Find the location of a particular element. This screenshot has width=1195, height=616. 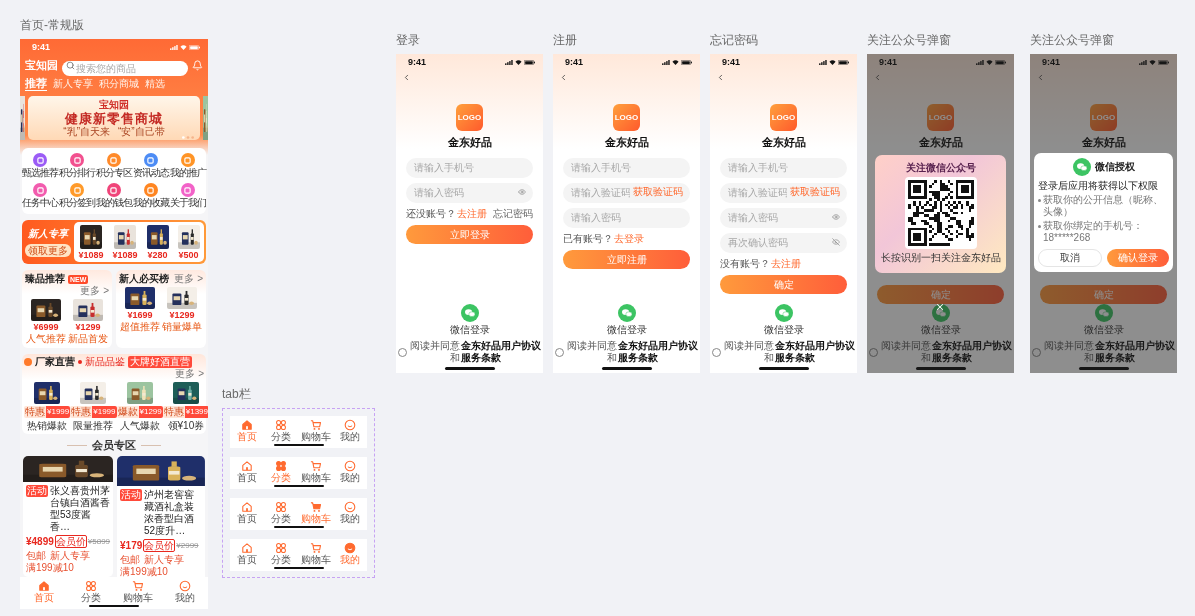

wechat-icon is located at coordinates (1081, 167).